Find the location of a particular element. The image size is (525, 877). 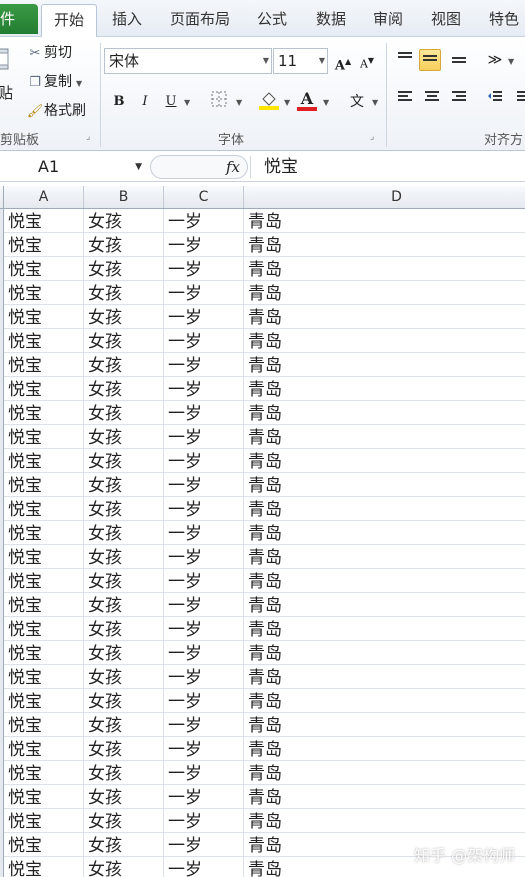

clipboard-launcher-icon: ⌟ is located at coordinates (91, 137).